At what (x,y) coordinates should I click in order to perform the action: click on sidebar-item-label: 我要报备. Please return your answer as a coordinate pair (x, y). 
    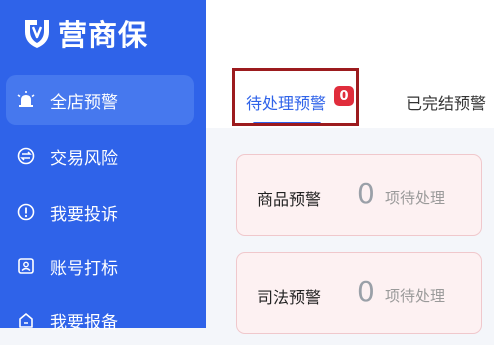
    Looking at the image, I should click on (84, 322).